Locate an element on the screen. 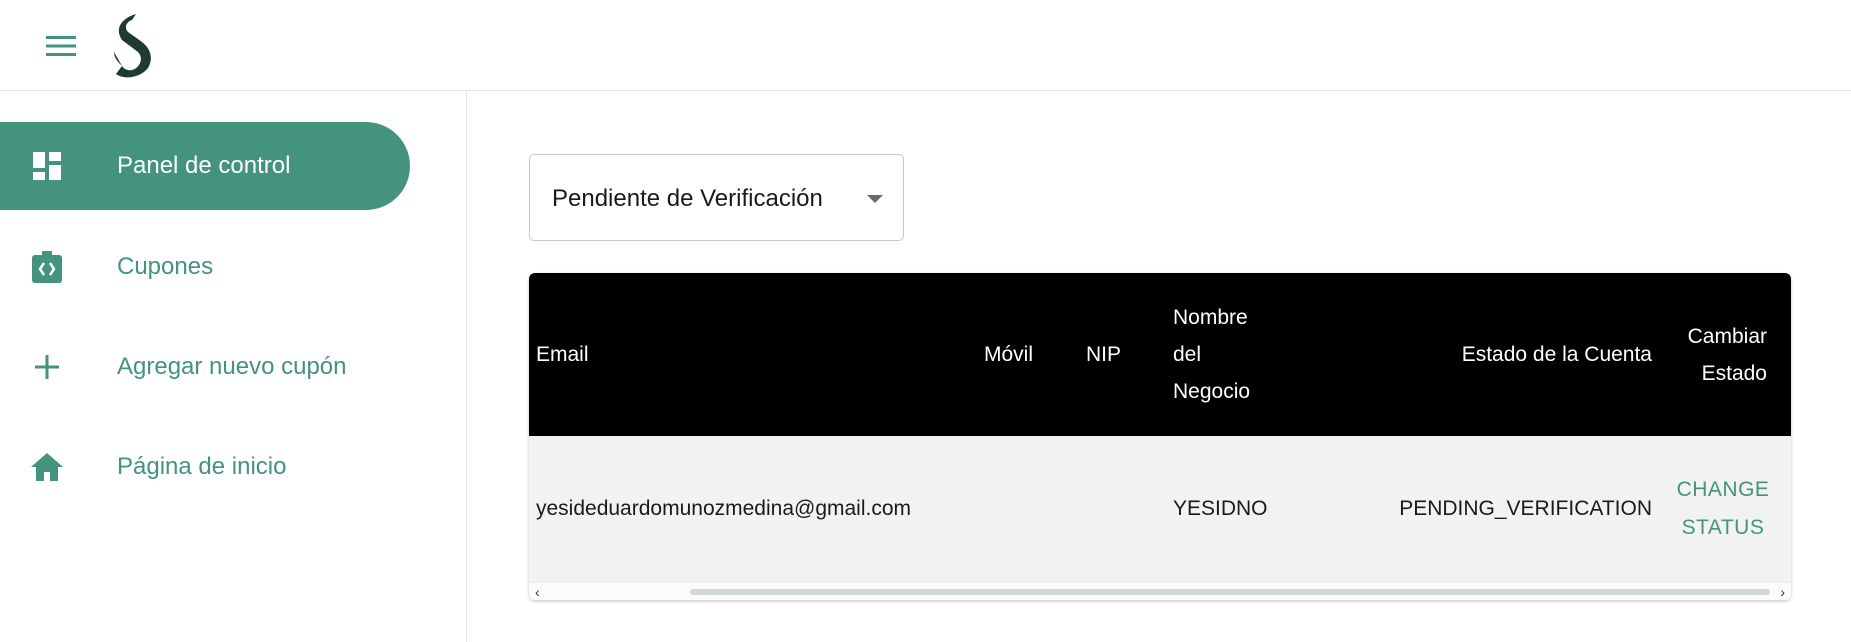  cell-account-status: PENDING_VERIFICATION is located at coordinates (1525, 508).